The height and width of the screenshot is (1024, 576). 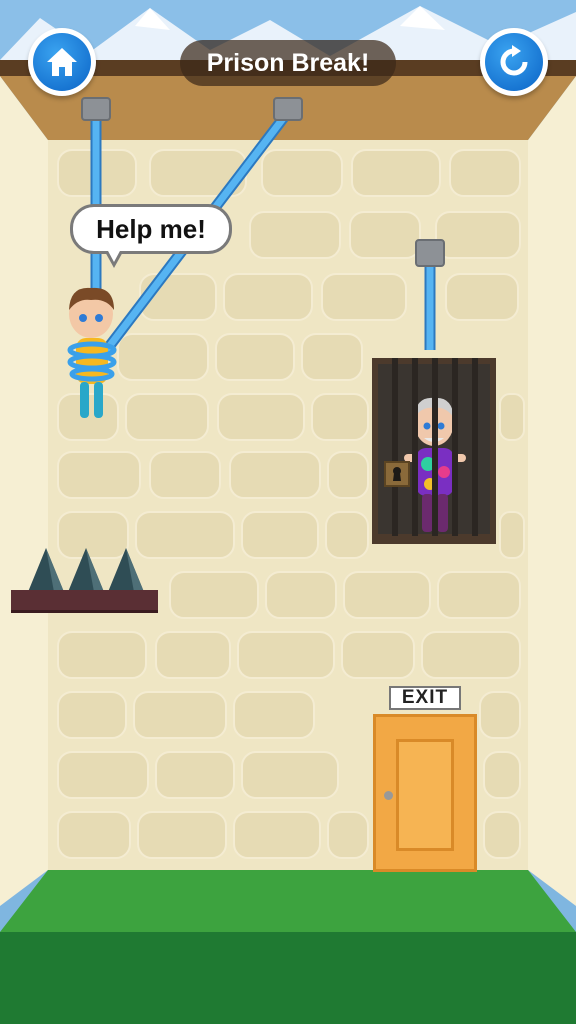 I want to click on speech-bubble: Help me!, so click(x=151, y=229).